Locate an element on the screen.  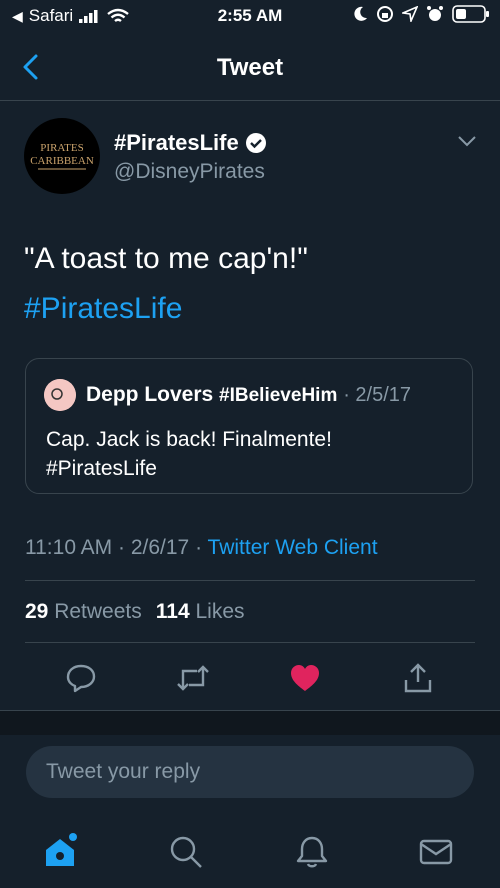
quoted-author-tag: #IBelieveHim is located at coordinates (278, 395).